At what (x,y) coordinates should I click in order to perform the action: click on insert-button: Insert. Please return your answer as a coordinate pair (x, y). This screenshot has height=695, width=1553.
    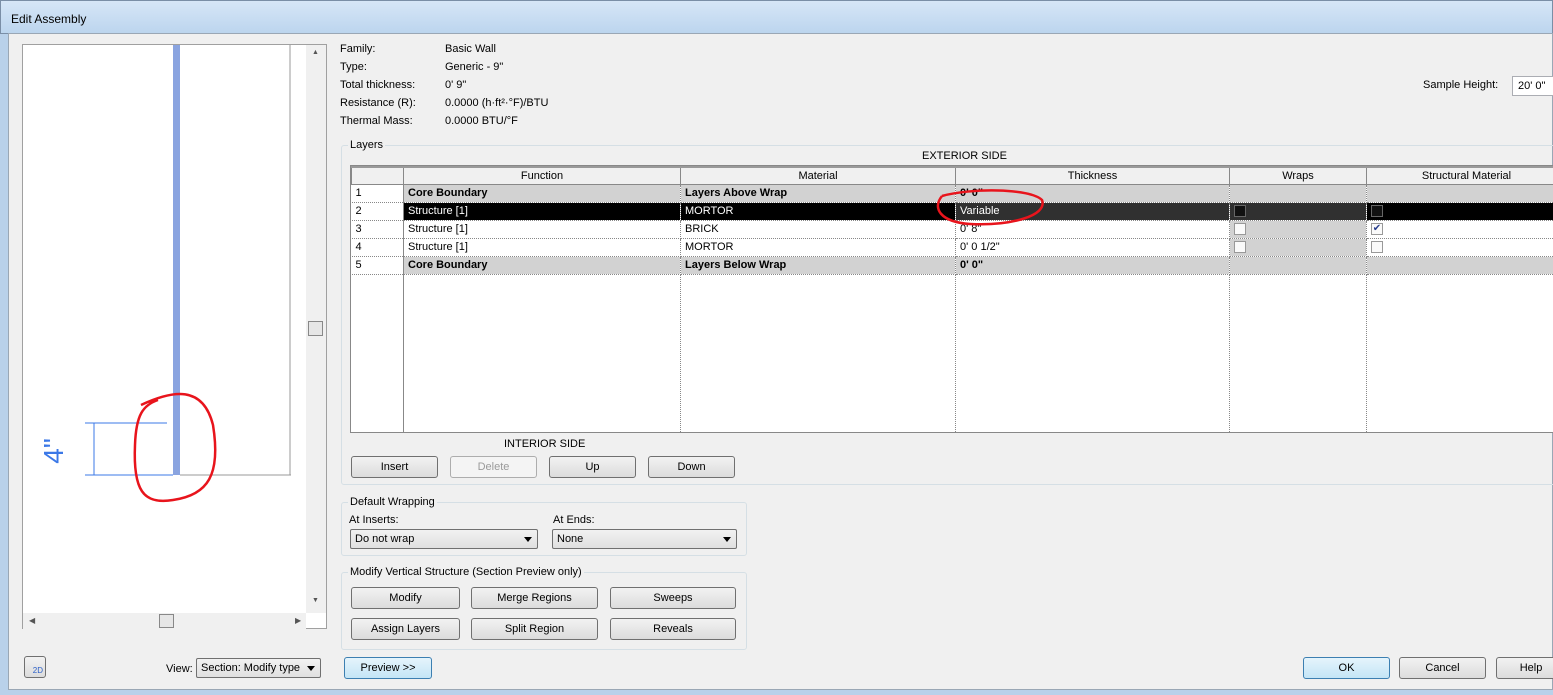
    Looking at the image, I should click on (394, 467).